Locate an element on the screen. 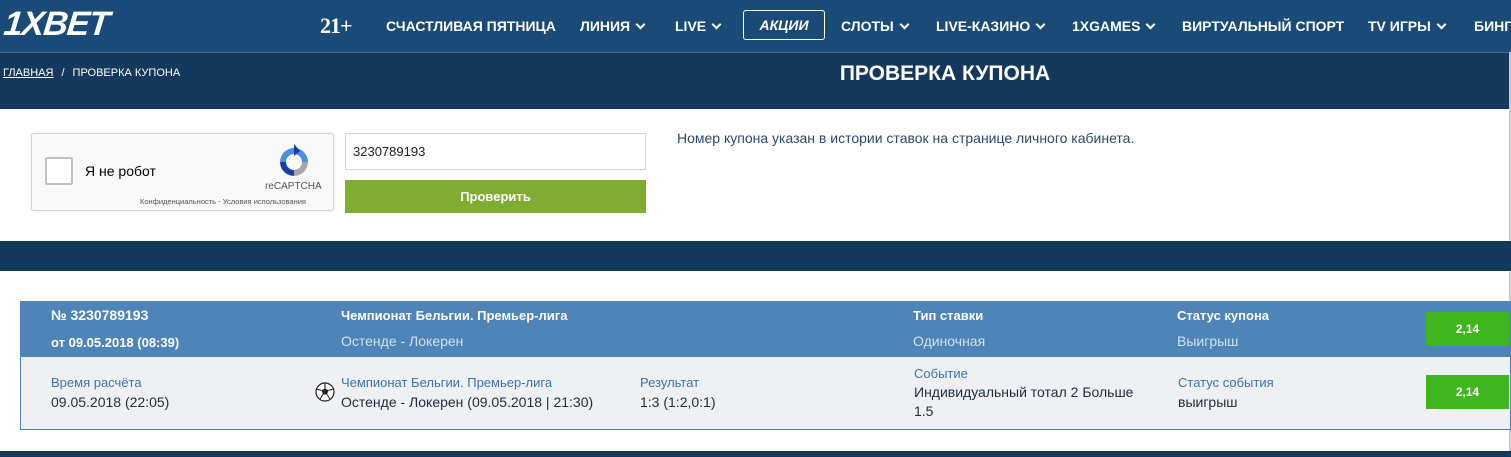  nav-item-live: LIVE is located at coordinates (698, 26).